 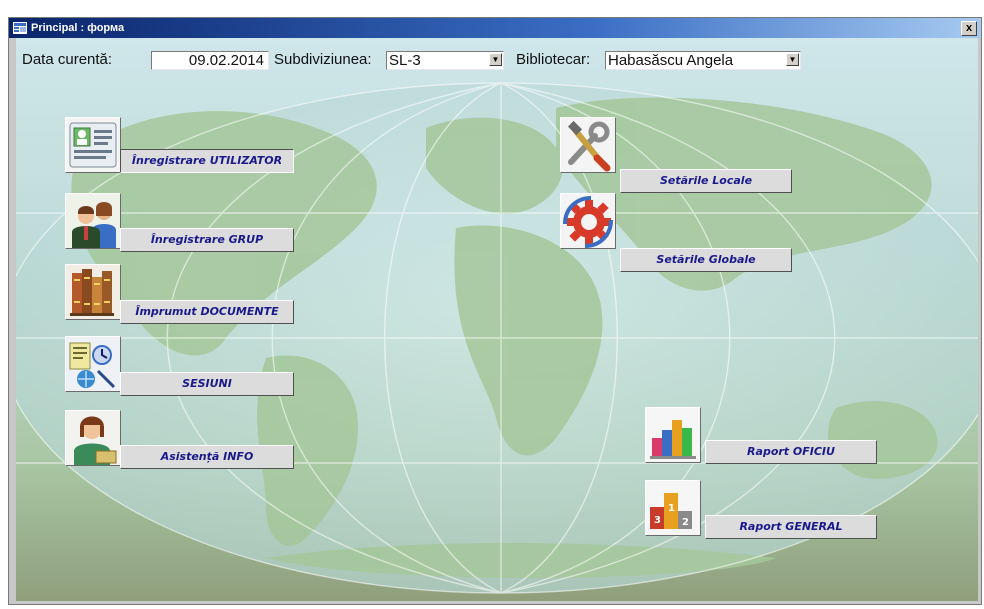 I want to click on session-icon, so click(x=93, y=364).